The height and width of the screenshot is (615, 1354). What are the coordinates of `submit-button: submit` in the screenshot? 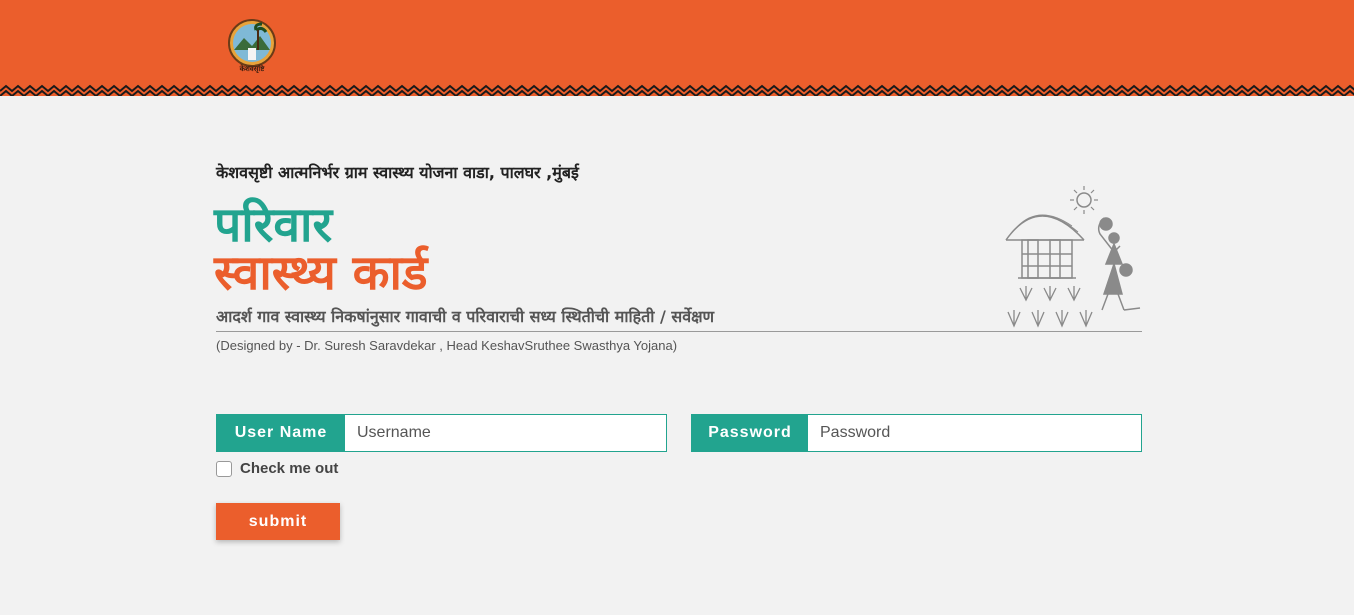 It's located at (278, 521).